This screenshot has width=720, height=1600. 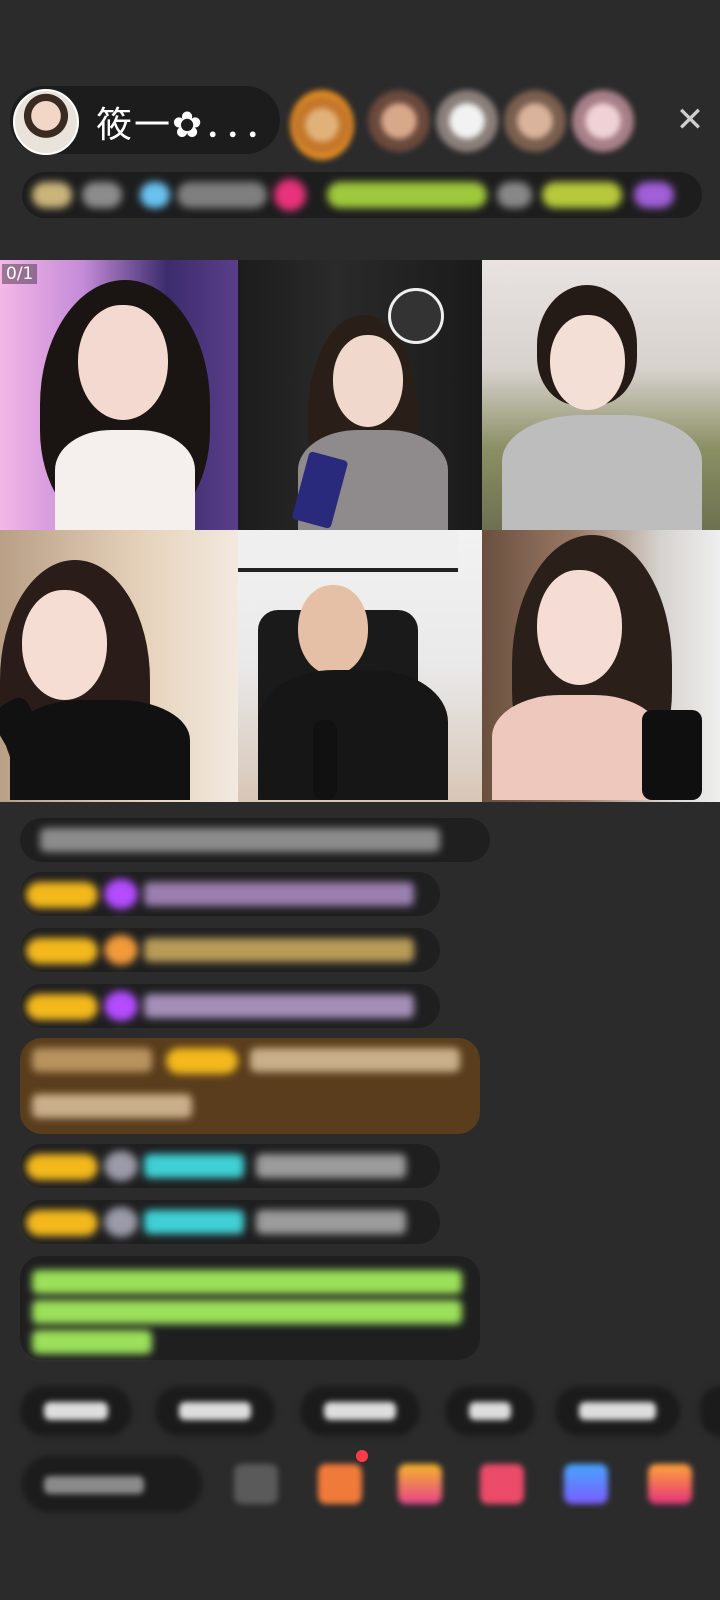 I want to click on sticker-icon, so click(x=416, y=316).